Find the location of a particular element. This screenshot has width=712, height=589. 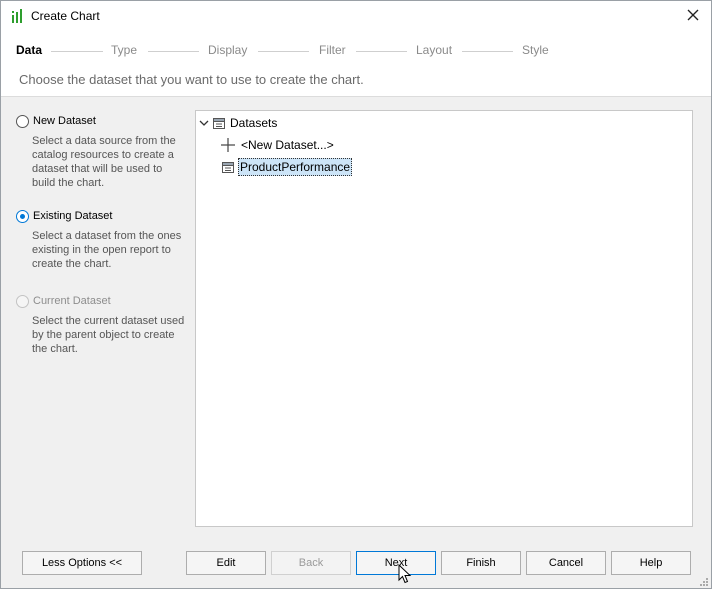

dataset-item-label: ProductPerformance is located at coordinates (295, 167).